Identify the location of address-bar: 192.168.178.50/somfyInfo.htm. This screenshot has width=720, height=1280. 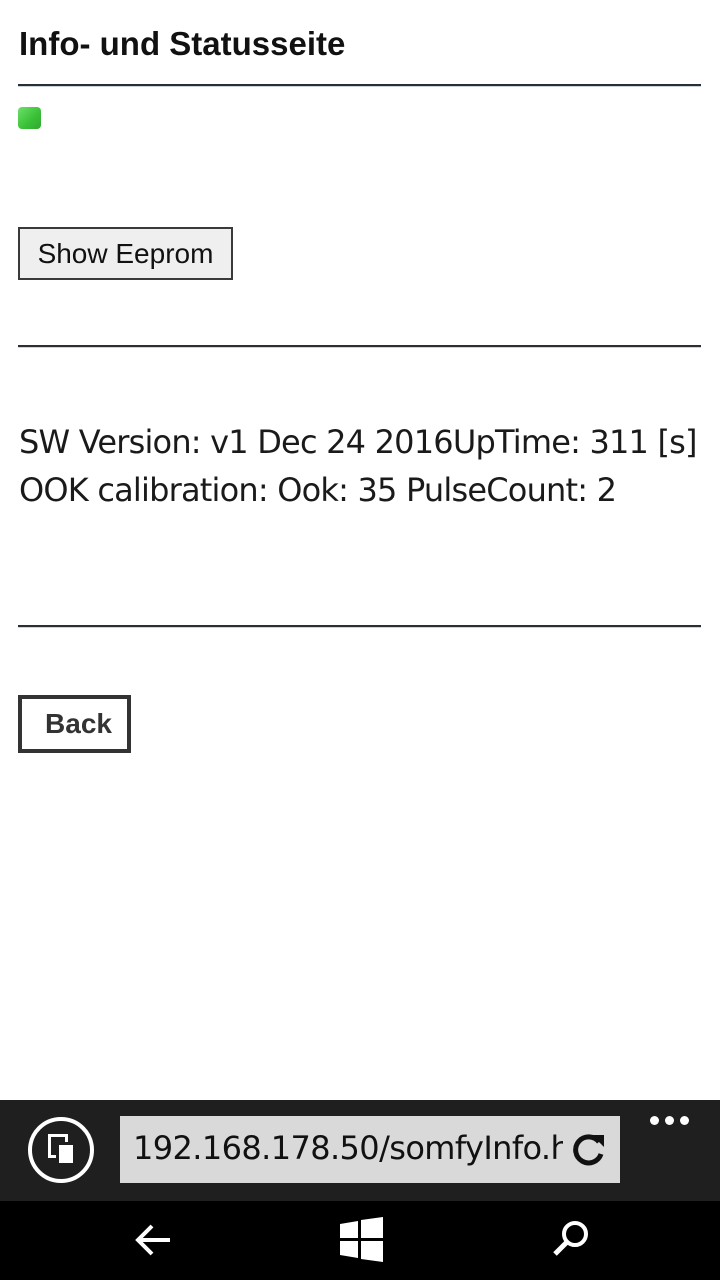
(370, 1149).